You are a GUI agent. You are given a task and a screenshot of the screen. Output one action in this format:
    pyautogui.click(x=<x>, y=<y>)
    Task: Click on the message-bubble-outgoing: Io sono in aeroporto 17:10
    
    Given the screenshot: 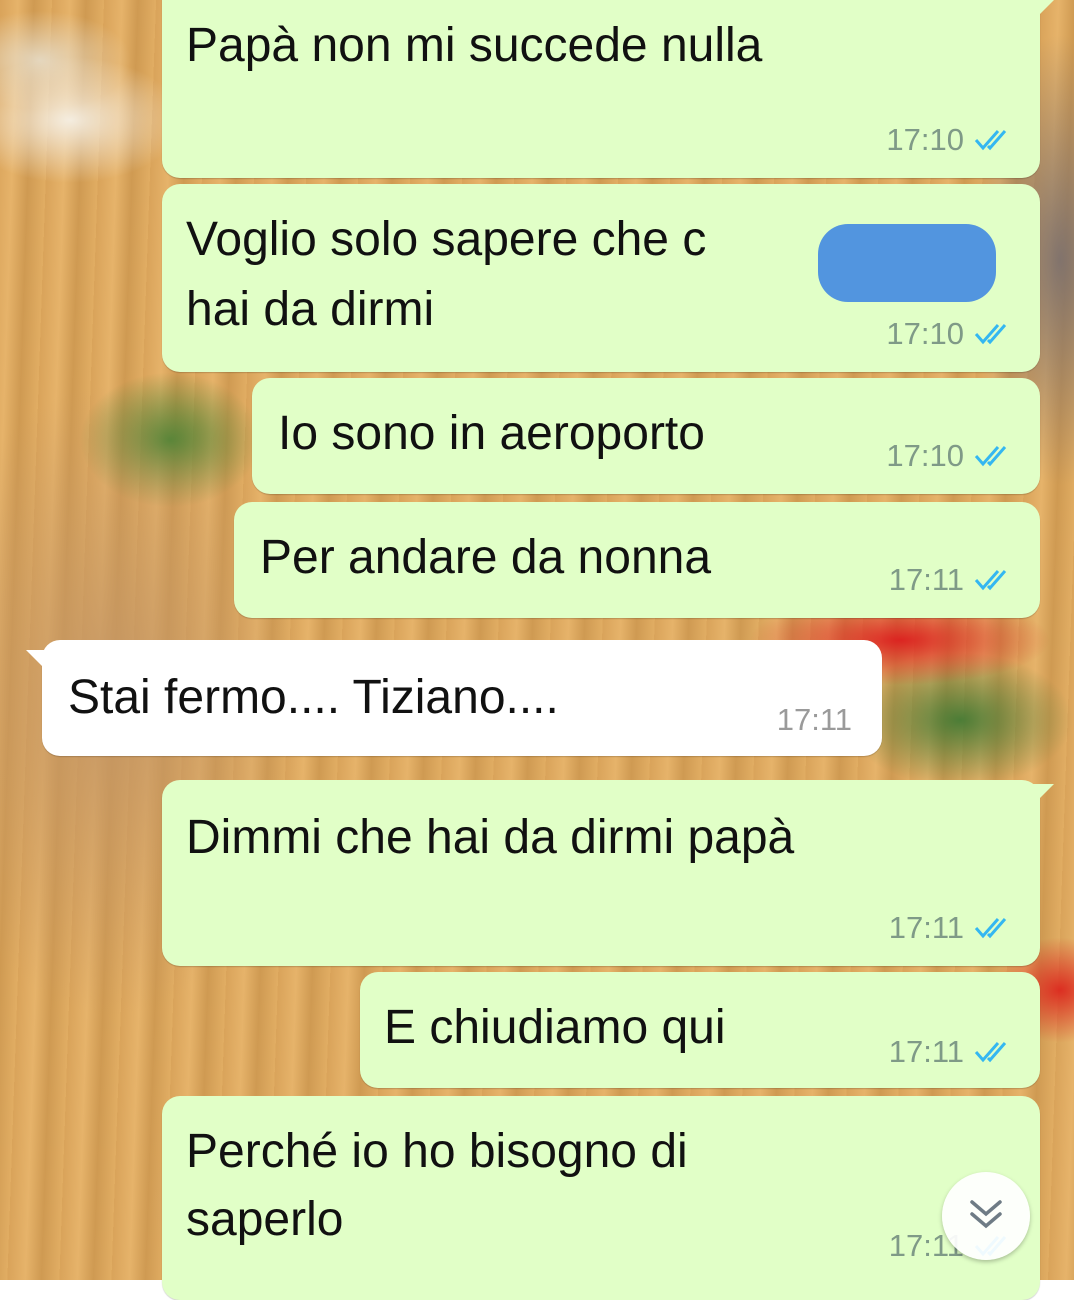 What is the action you would take?
    pyautogui.click(x=646, y=436)
    